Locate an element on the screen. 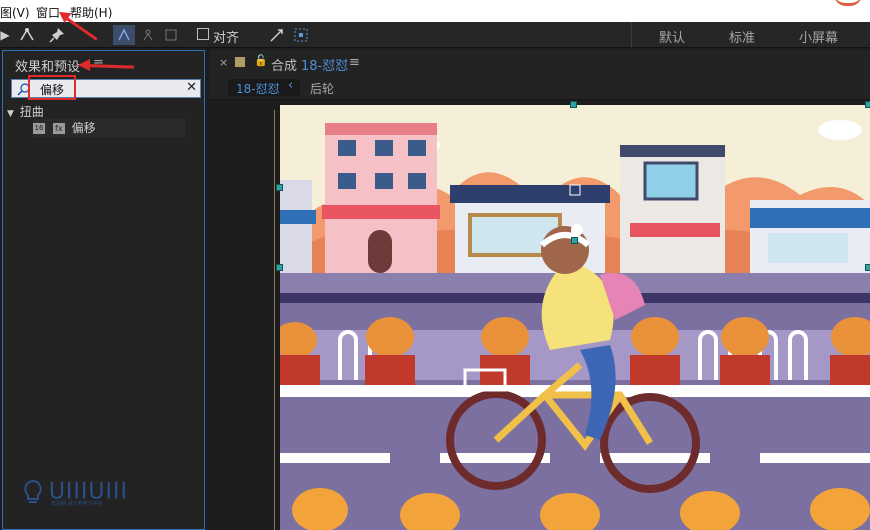 The height and width of the screenshot is (530, 870). align-label: 对齐 is located at coordinates (226, 38).